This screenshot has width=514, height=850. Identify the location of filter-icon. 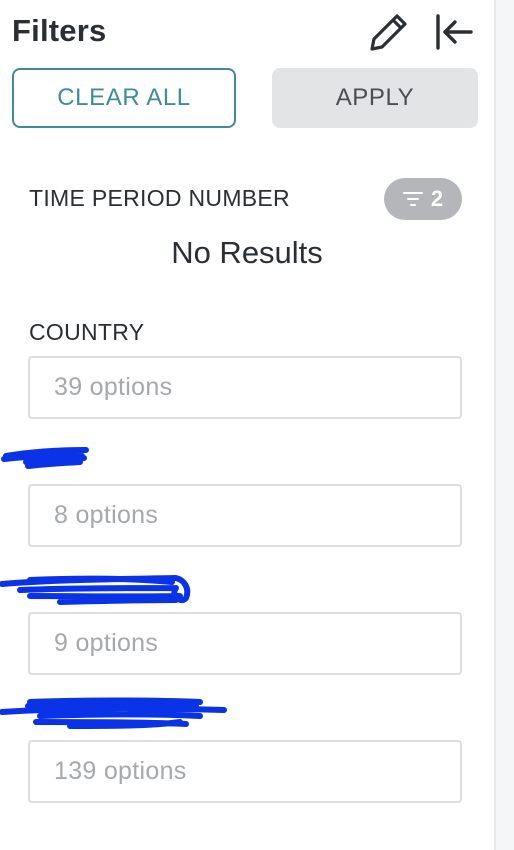
(412, 199).